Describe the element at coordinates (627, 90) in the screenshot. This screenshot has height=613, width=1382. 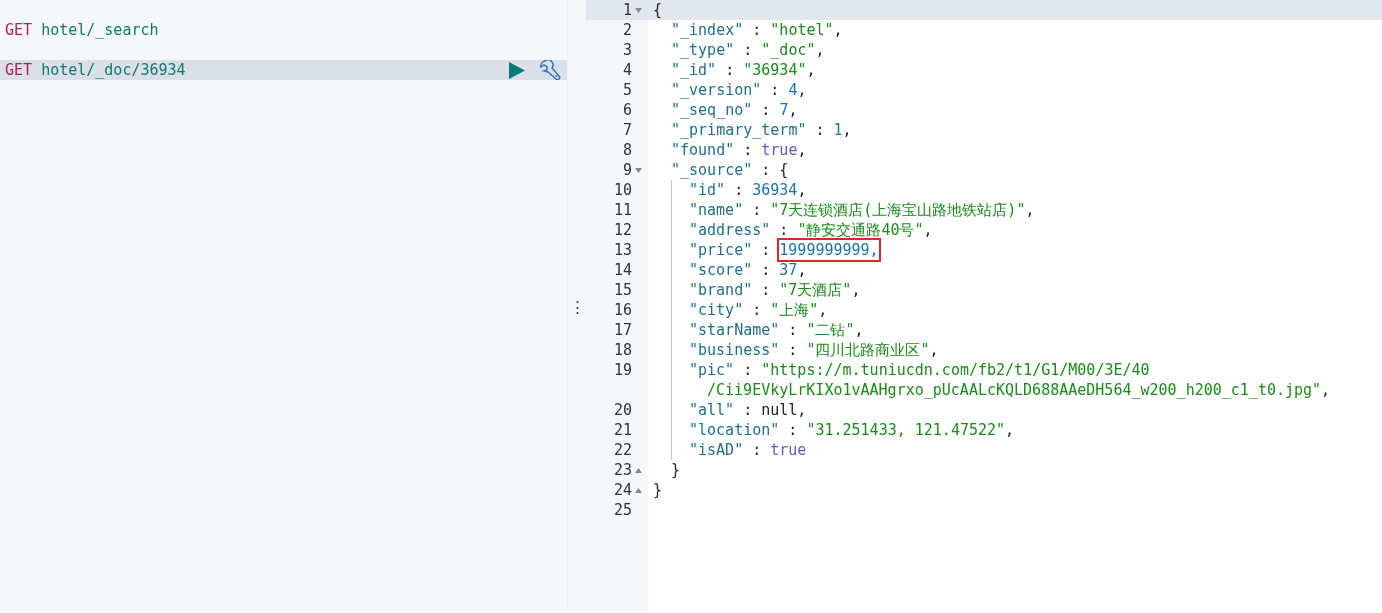
I see `line-number: 5` at that location.